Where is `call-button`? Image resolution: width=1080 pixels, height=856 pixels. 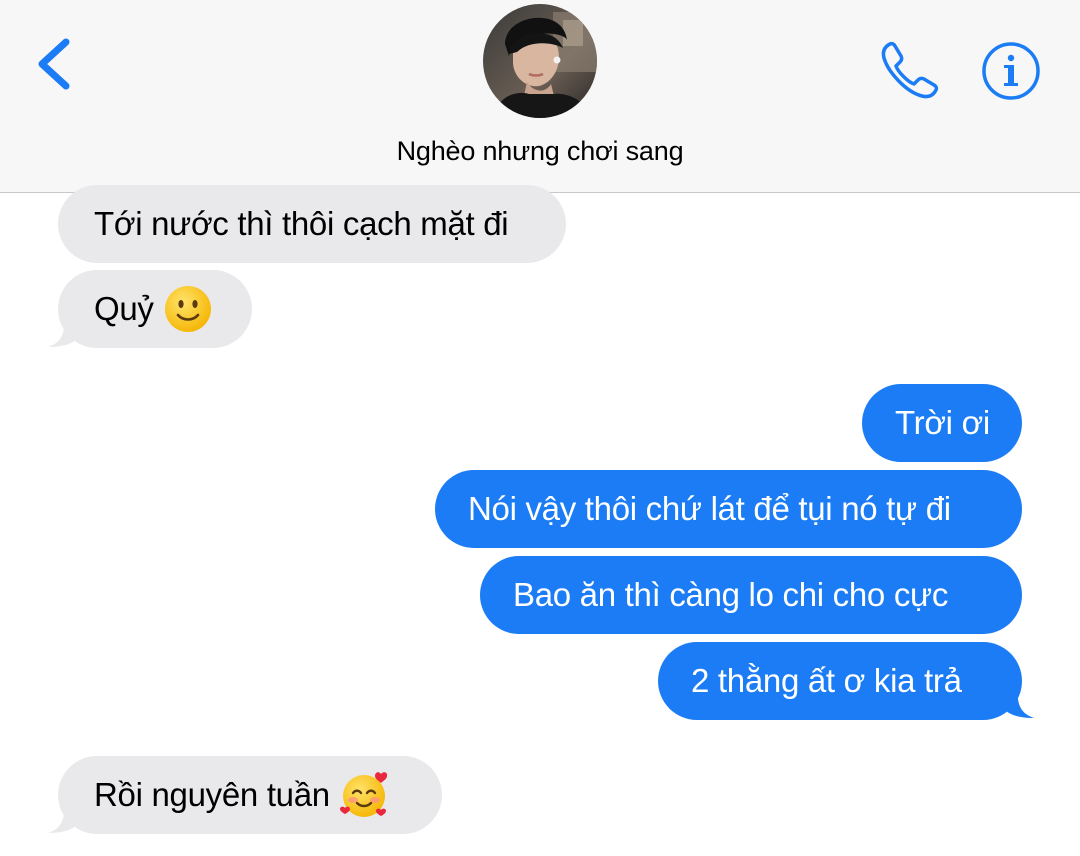
call-button is located at coordinates (910, 70).